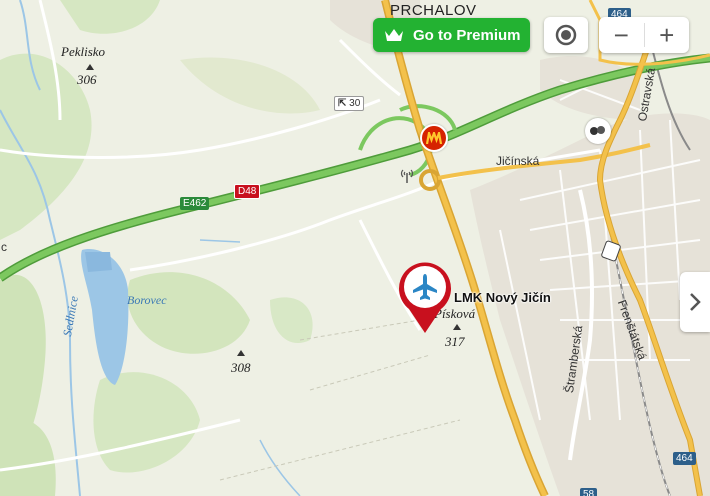  I want to click on airport-label: LMK Nový Jičín, so click(502, 297).